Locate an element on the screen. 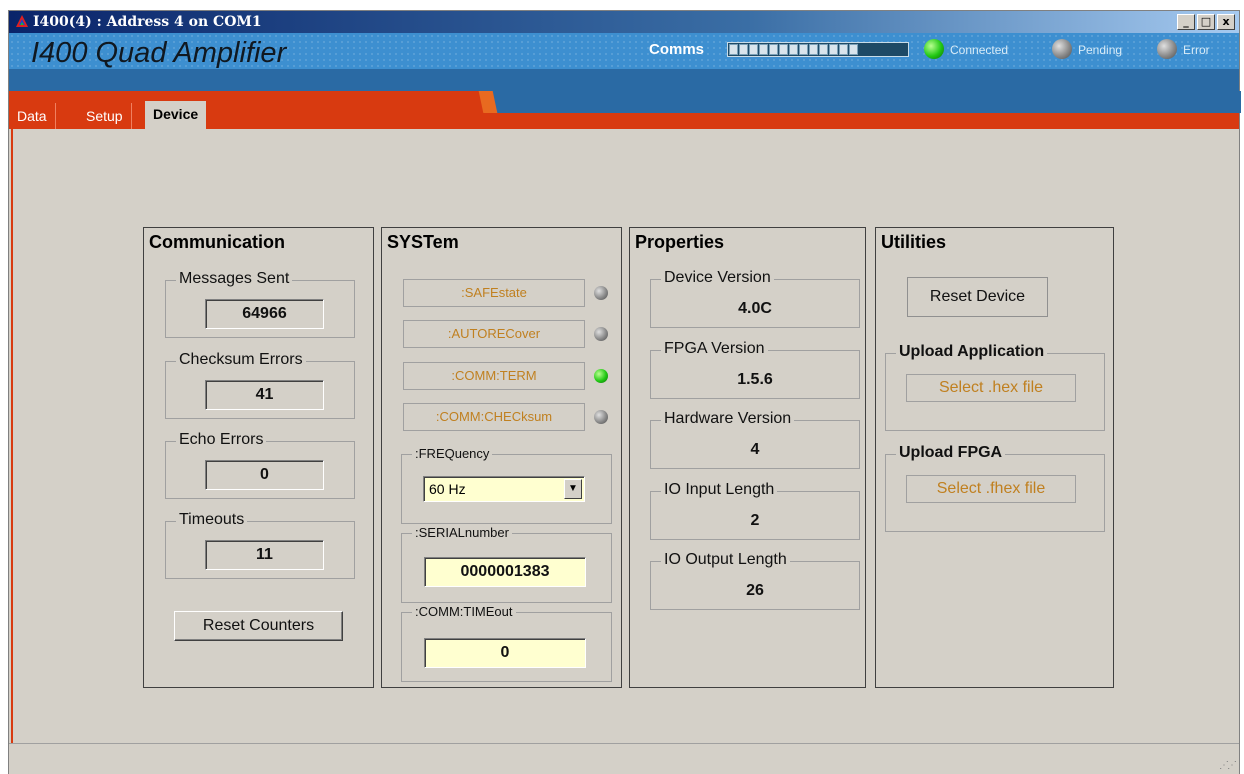 The image size is (1244, 774). resize-grip-icon: ⋰⋰ is located at coordinates (1228, 765).